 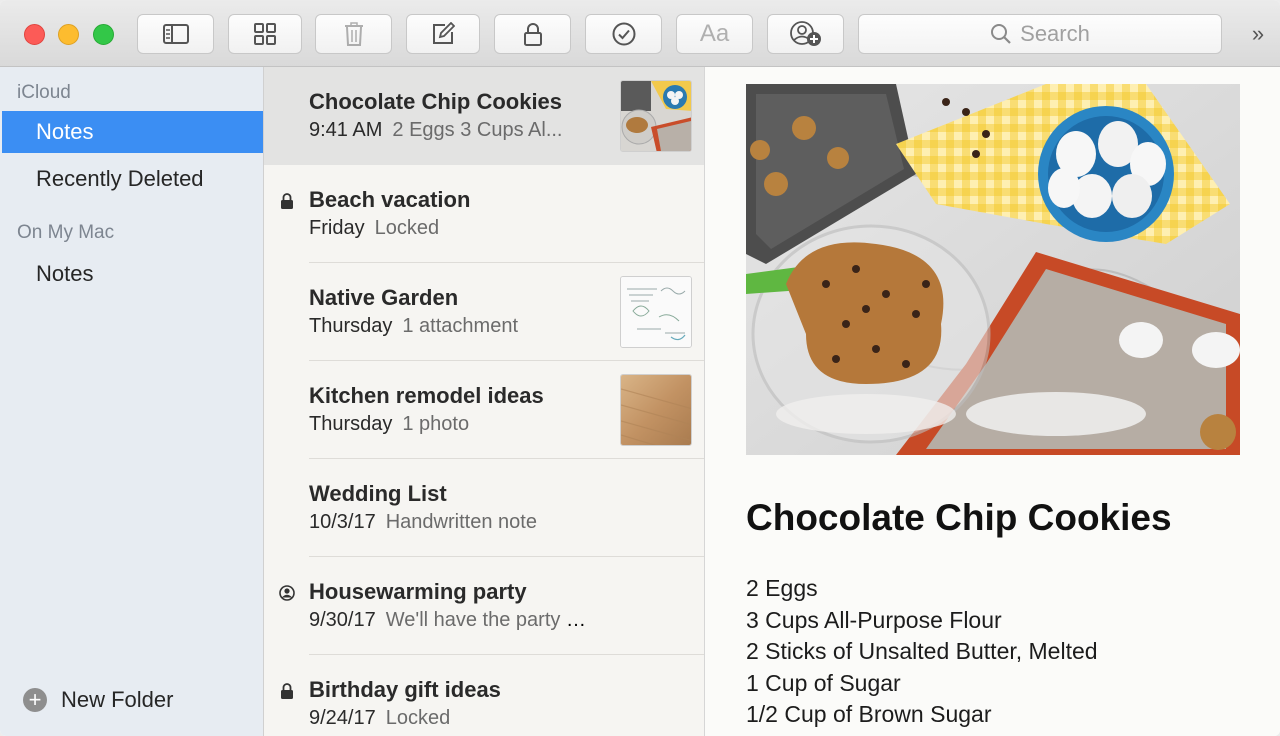 I want to click on sidebar-item-label: Recently Deleted, so click(x=120, y=178).